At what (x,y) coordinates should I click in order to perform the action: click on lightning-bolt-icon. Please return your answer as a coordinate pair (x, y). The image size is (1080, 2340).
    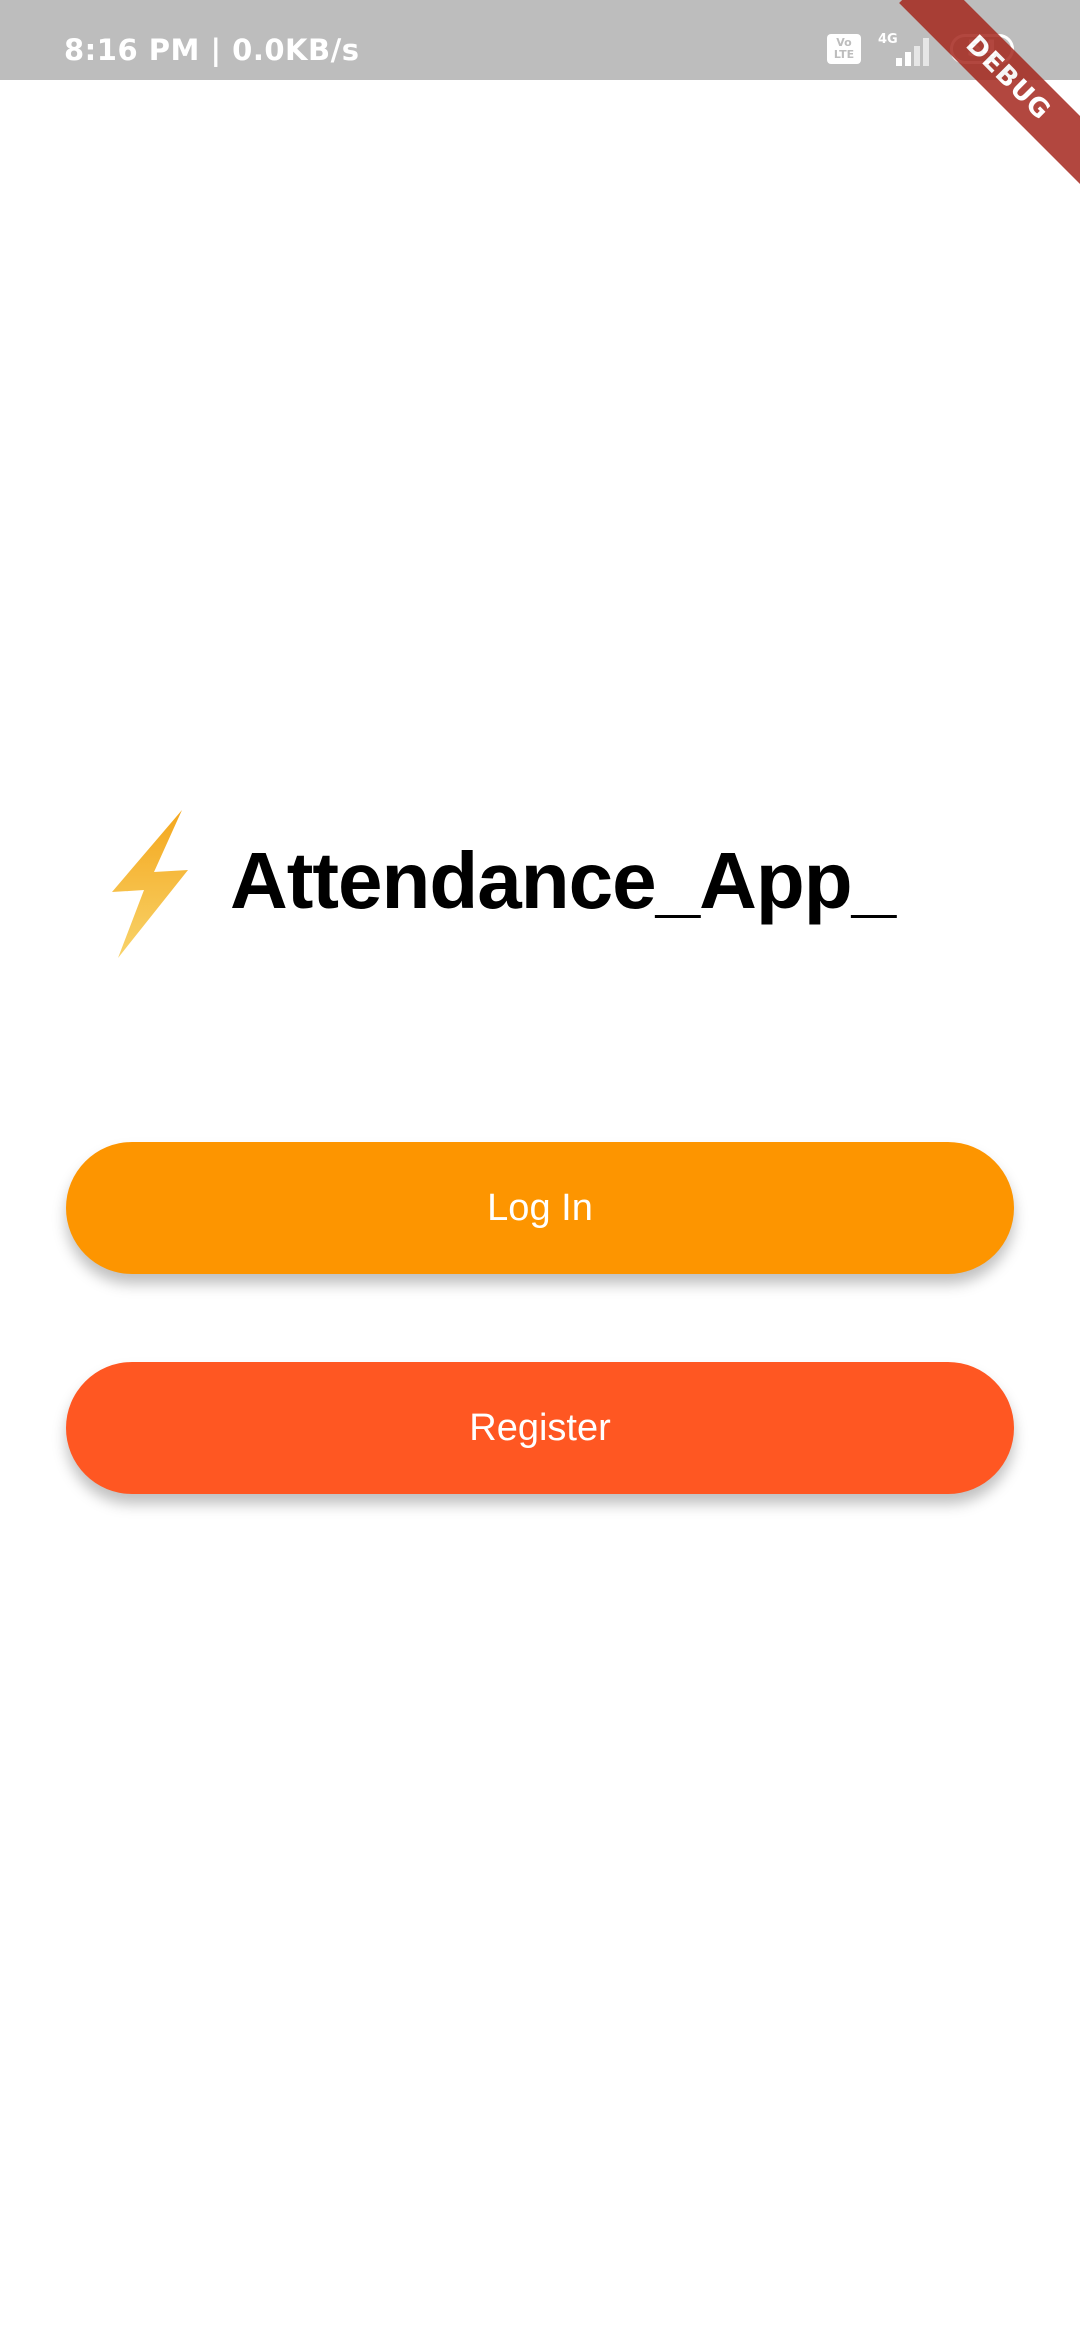
    Looking at the image, I should click on (150, 884).